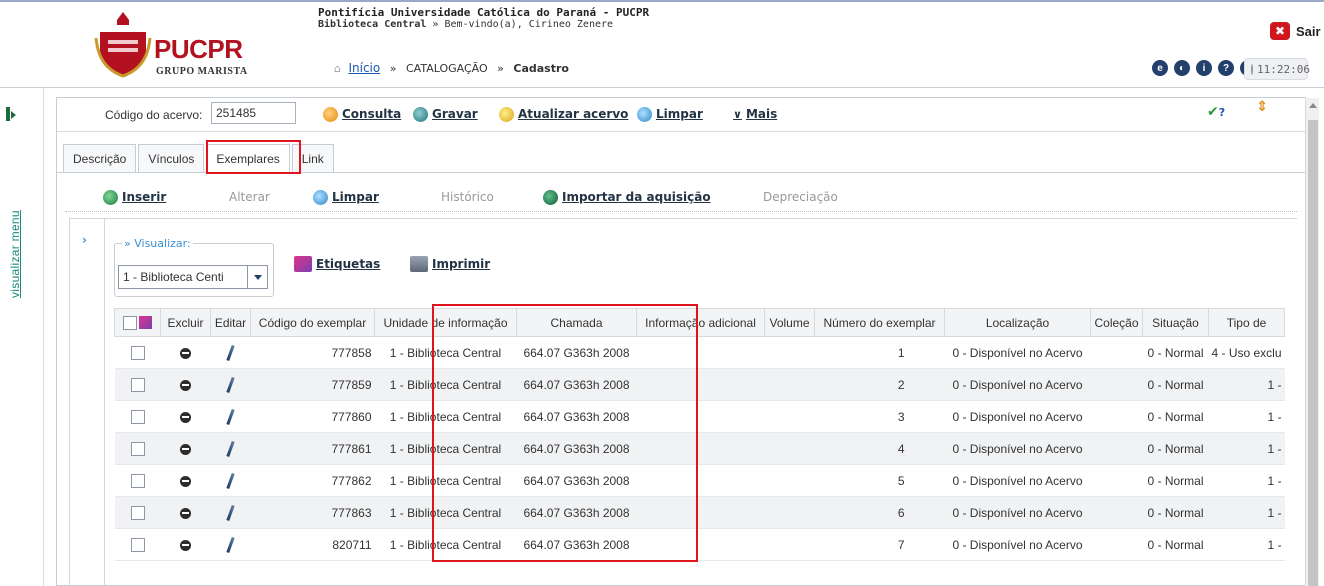 The image size is (1324, 586). What do you see at coordinates (185, 322) in the screenshot?
I see `col-excluir: Excluir` at bounding box center [185, 322].